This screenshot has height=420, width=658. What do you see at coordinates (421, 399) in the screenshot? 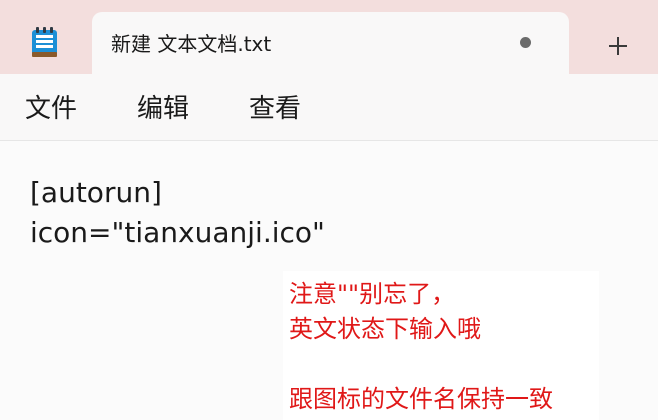
I see `annotation-line-3: 跟图标的文件名保持一致` at bounding box center [421, 399].